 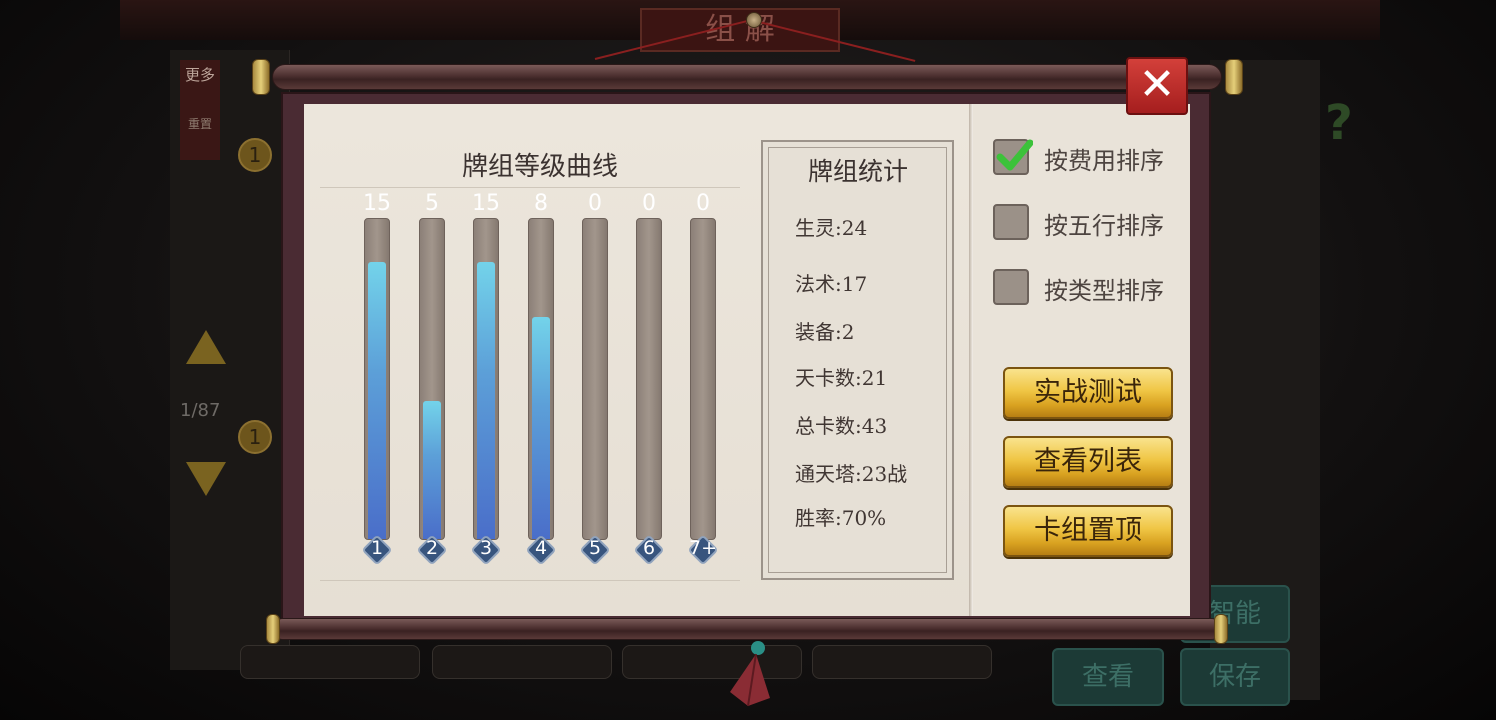 I want to click on save-button: 保存, so click(x=1235, y=677).